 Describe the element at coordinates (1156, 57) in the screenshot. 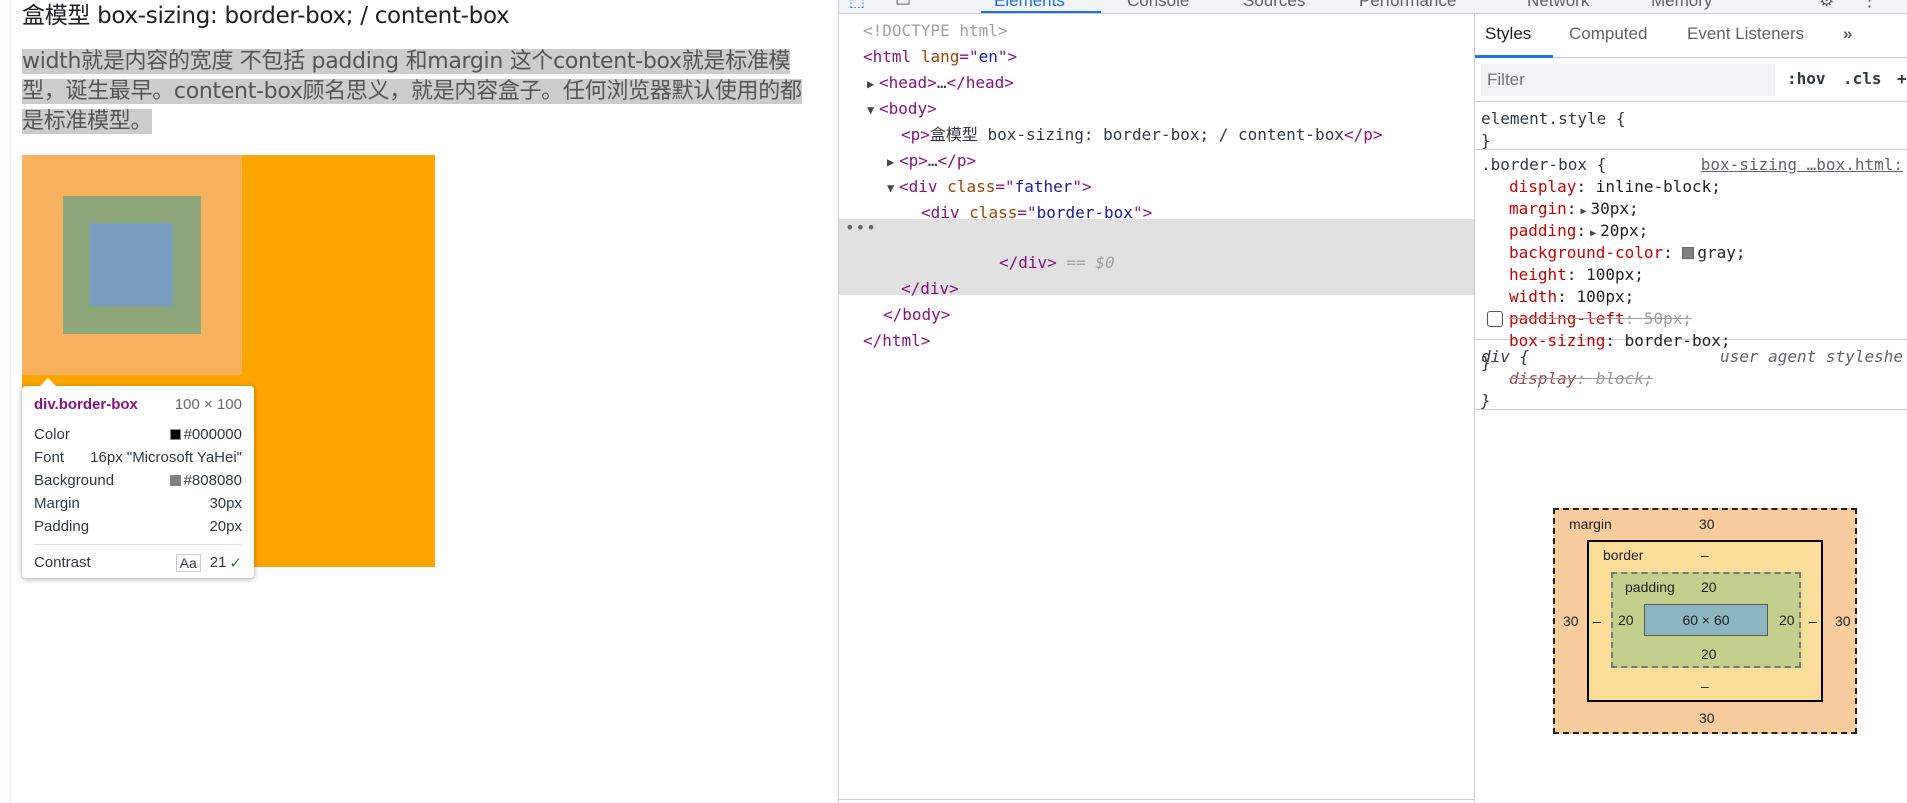

I see `dom-html: <html lang="en">` at that location.